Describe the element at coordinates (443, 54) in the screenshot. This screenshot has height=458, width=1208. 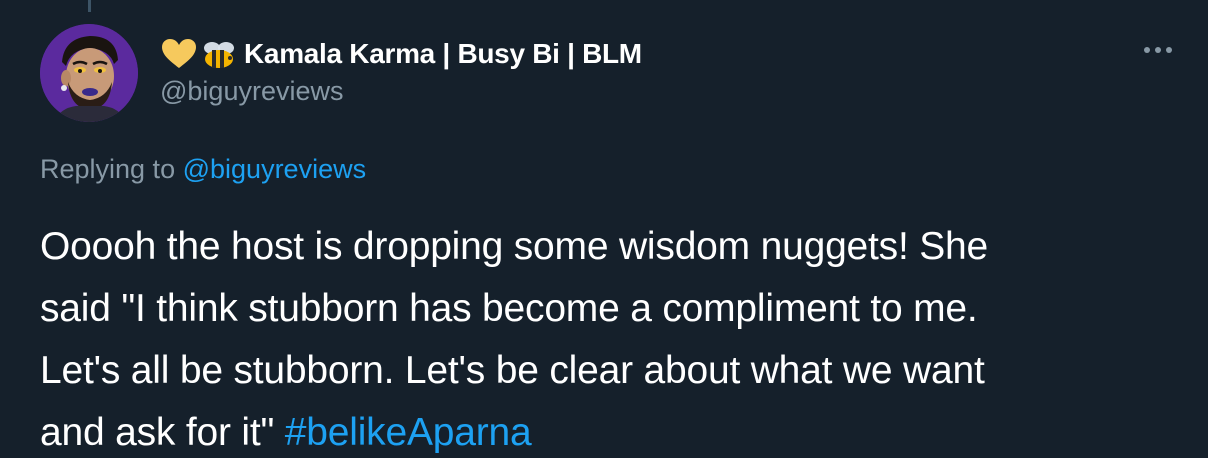
I see `author-display-name: Kamala Karma | Busy Bi | BLM` at that location.